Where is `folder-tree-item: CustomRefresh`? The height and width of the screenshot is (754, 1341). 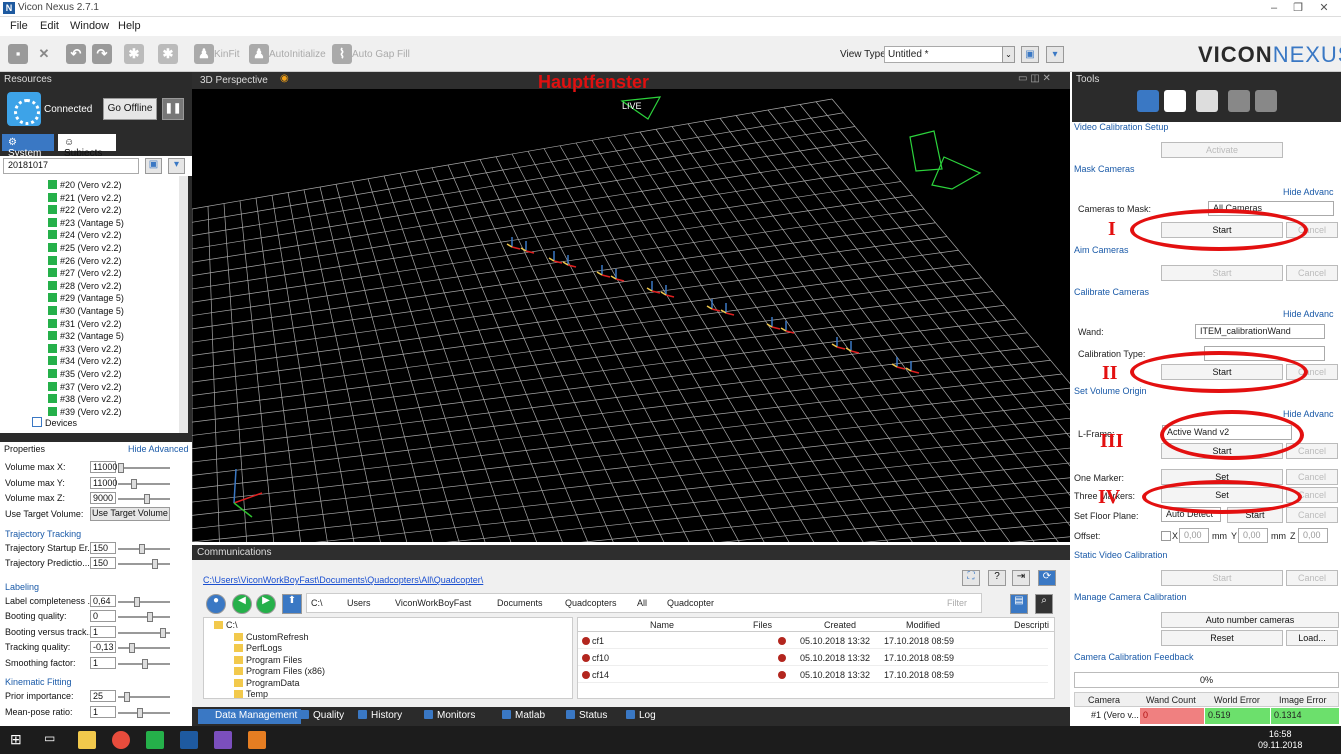
folder-tree-item: CustomRefresh is located at coordinates (271, 637).